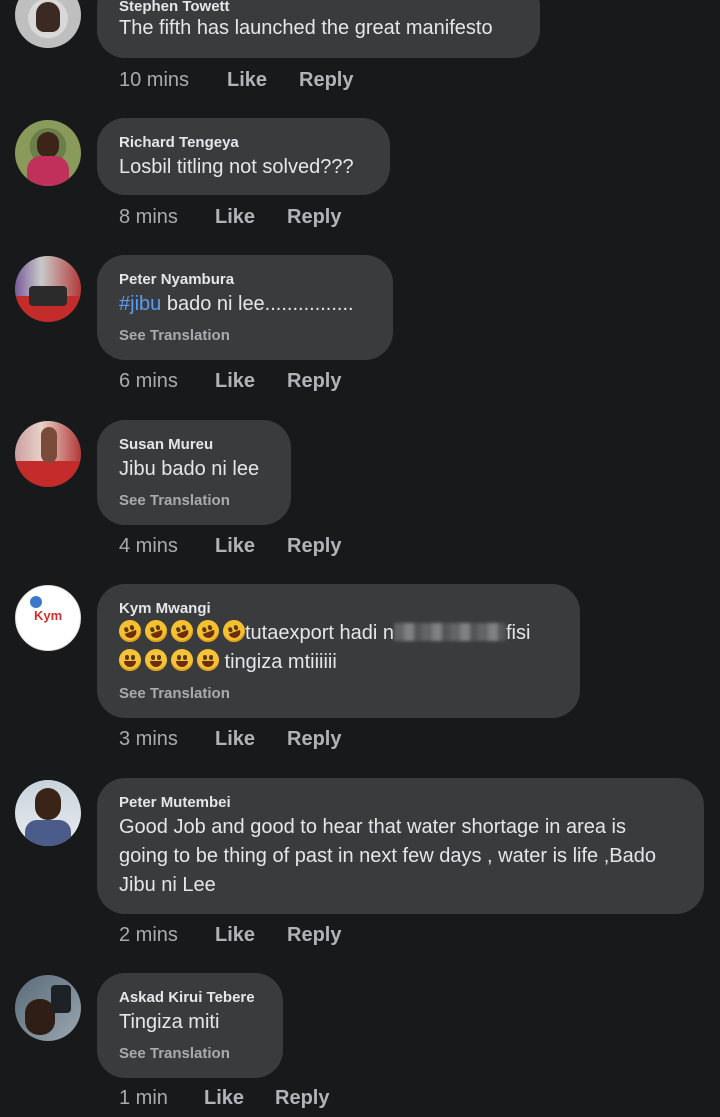  I want to click on comment-time: 2 mins, so click(148, 935).